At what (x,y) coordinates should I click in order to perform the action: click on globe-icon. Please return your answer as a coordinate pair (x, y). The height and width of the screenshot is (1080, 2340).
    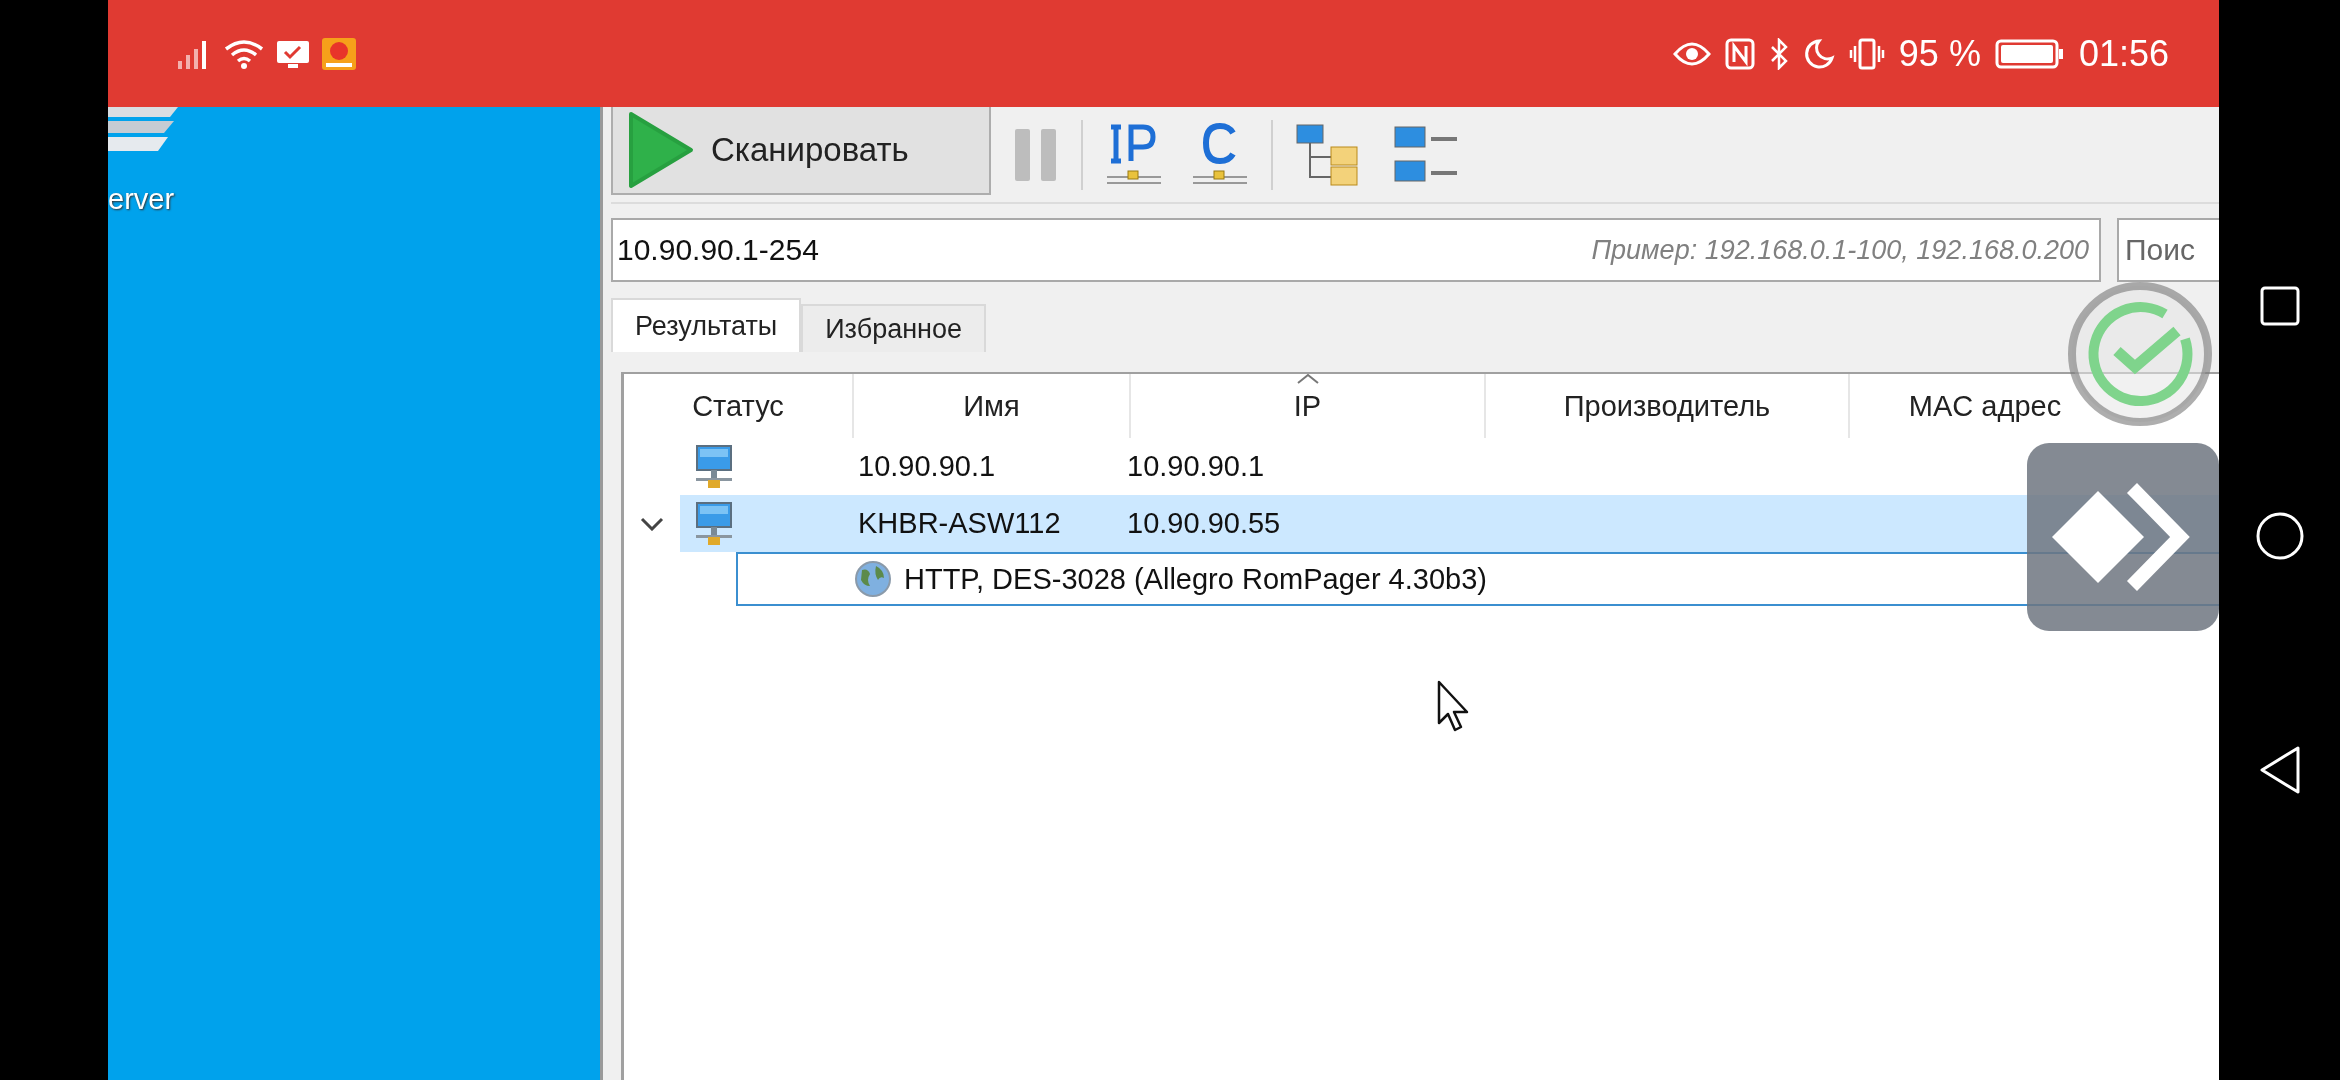
    Looking at the image, I should click on (873, 579).